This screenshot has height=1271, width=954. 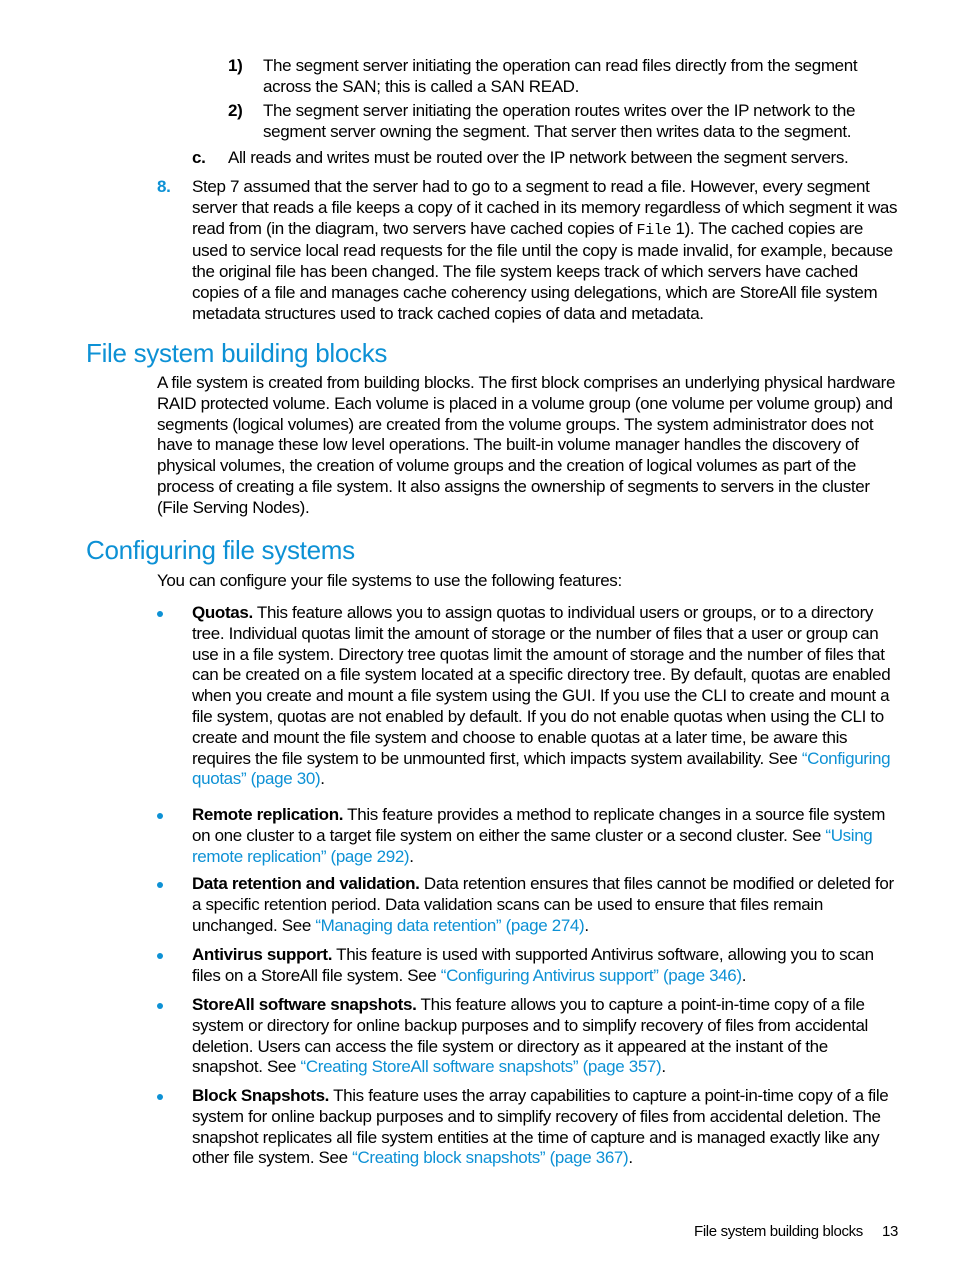 What do you see at coordinates (222, 612) in the screenshot?
I see `feature-title: Quotas.` at bounding box center [222, 612].